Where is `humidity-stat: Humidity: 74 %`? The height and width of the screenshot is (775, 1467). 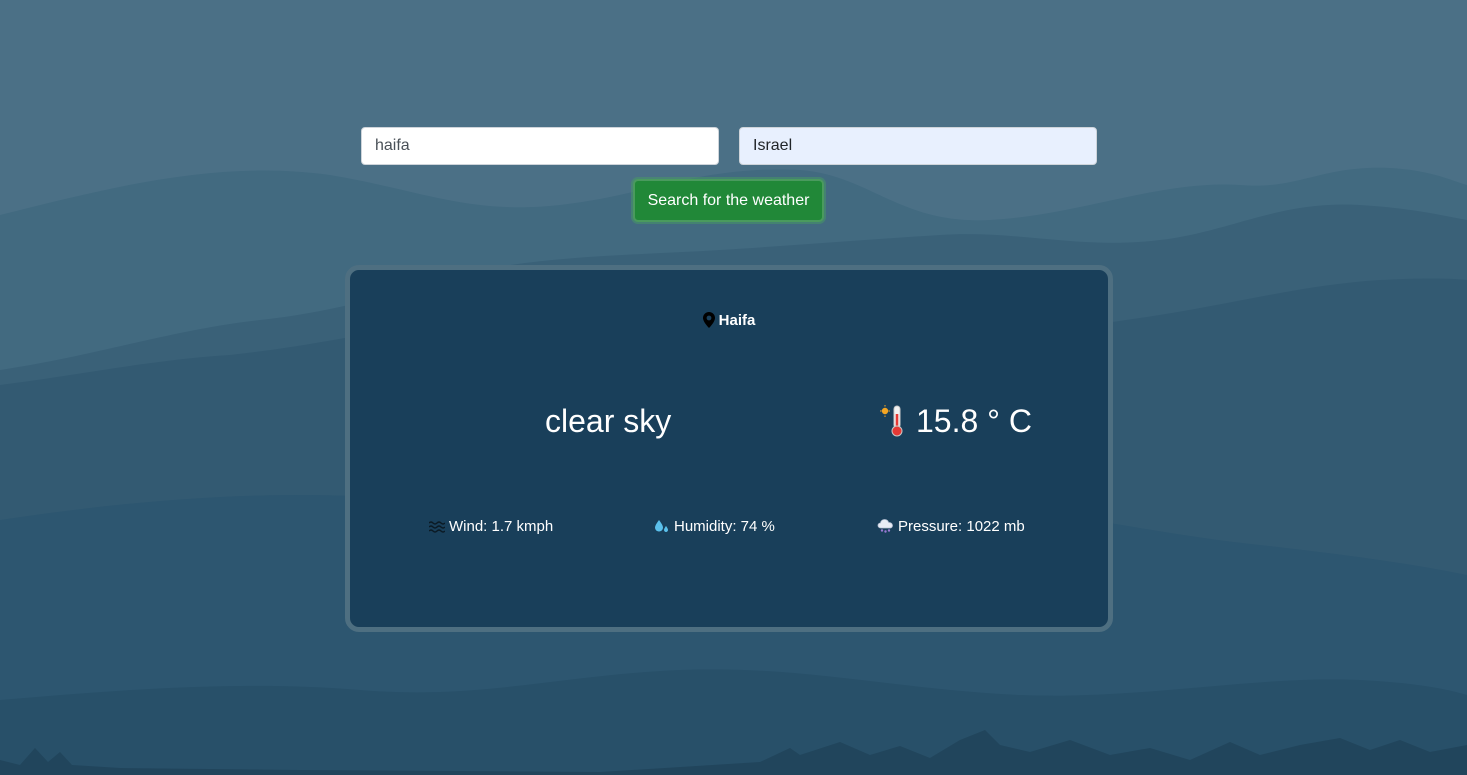 humidity-stat: Humidity: 74 % is located at coordinates (714, 528).